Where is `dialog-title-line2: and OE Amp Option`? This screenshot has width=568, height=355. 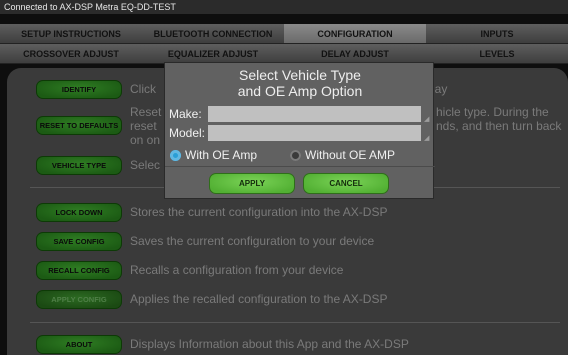
dialog-title-line2: and OE Amp Option is located at coordinates (300, 91).